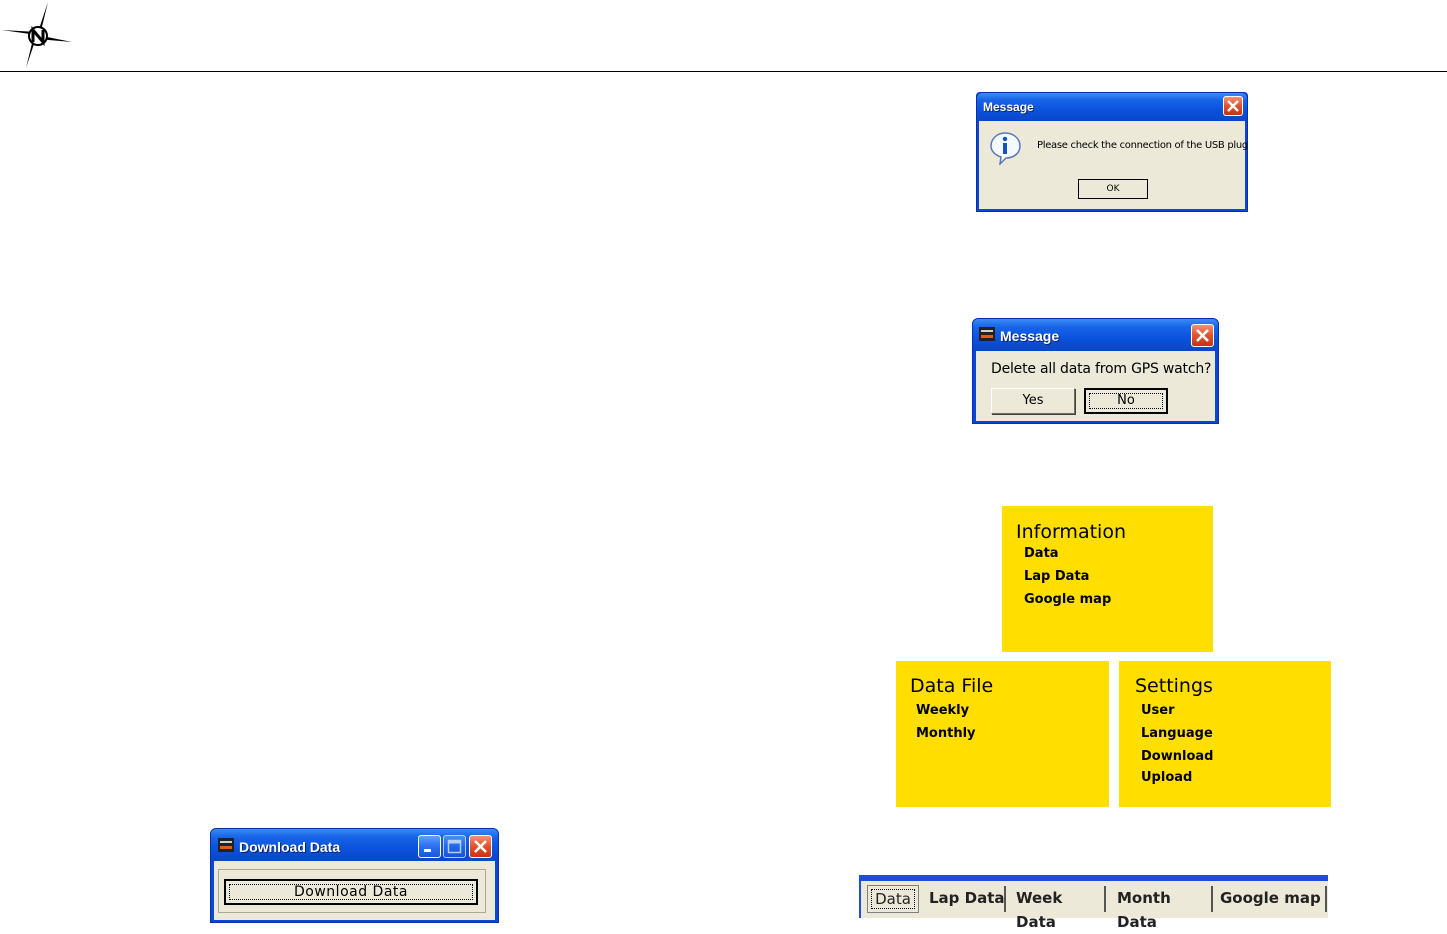  Describe the element at coordinates (37, 35) in the screenshot. I see `compass-logo` at that location.